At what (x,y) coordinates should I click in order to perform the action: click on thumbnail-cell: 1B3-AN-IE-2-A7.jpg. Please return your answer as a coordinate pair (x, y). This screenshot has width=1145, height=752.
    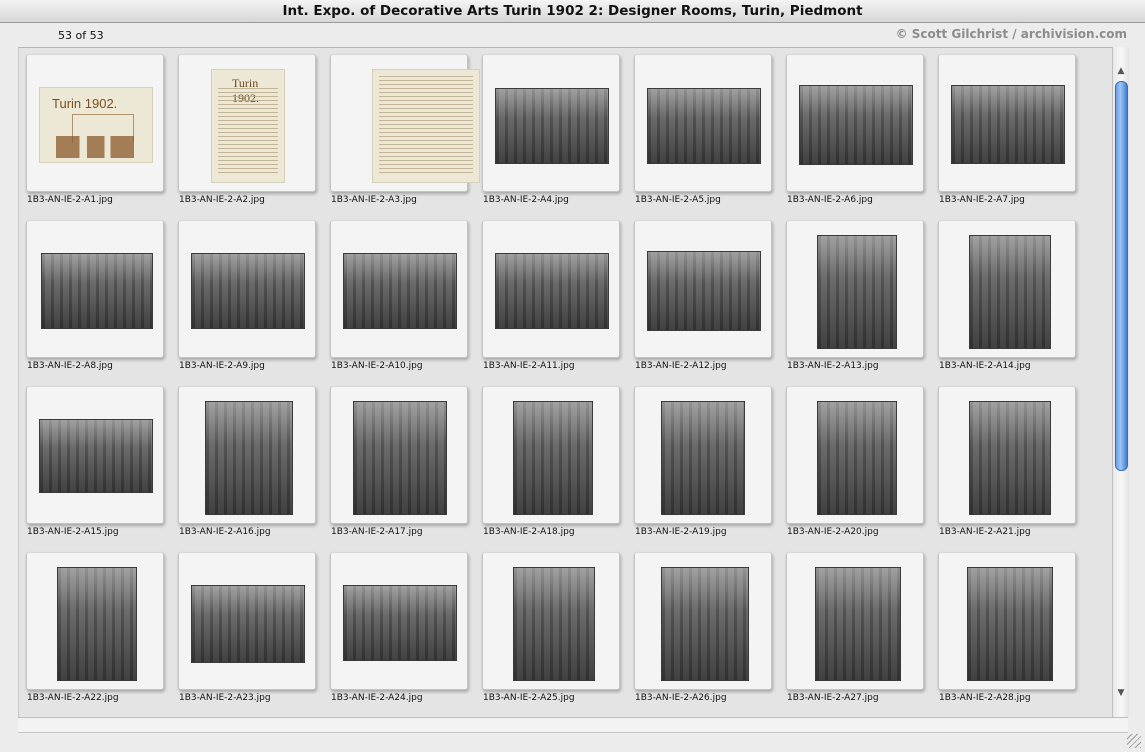
    Looking at the image, I should click on (1008, 130).